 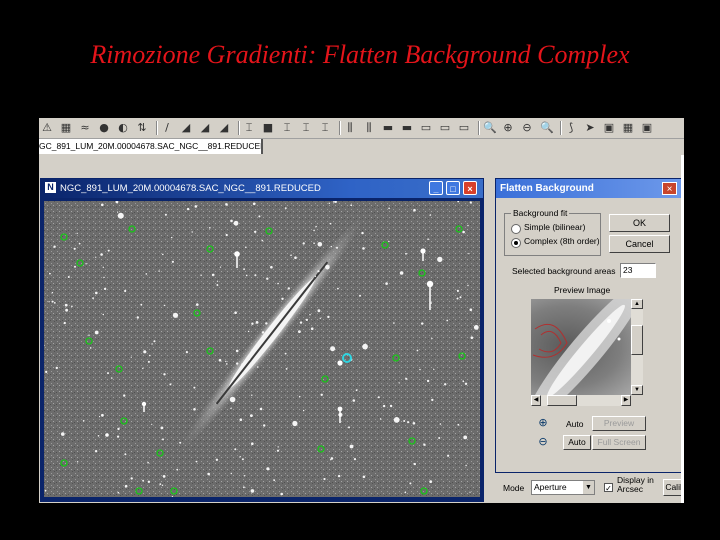 I want to click on square-icon: ■, so click(x=268, y=127).